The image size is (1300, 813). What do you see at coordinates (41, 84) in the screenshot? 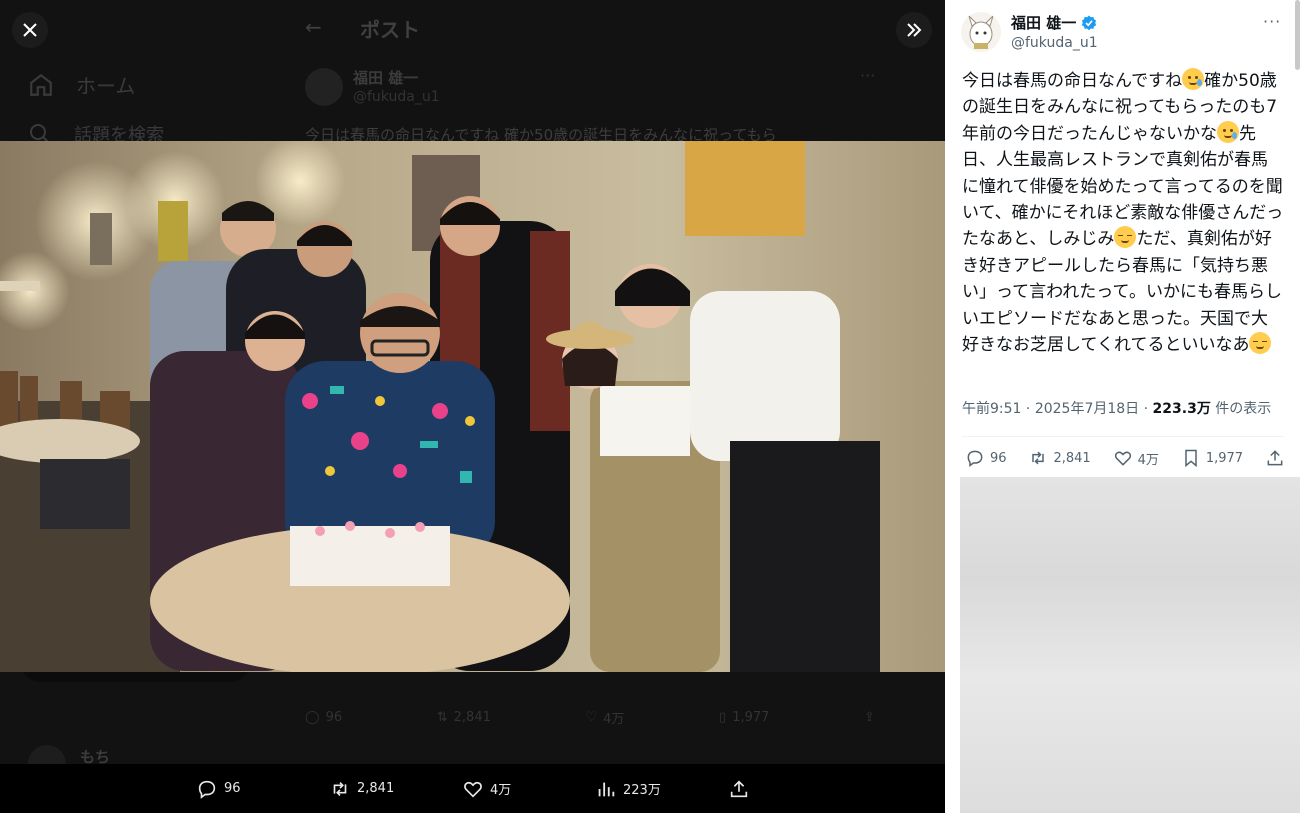
I see `home-icon` at bounding box center [41, 84].